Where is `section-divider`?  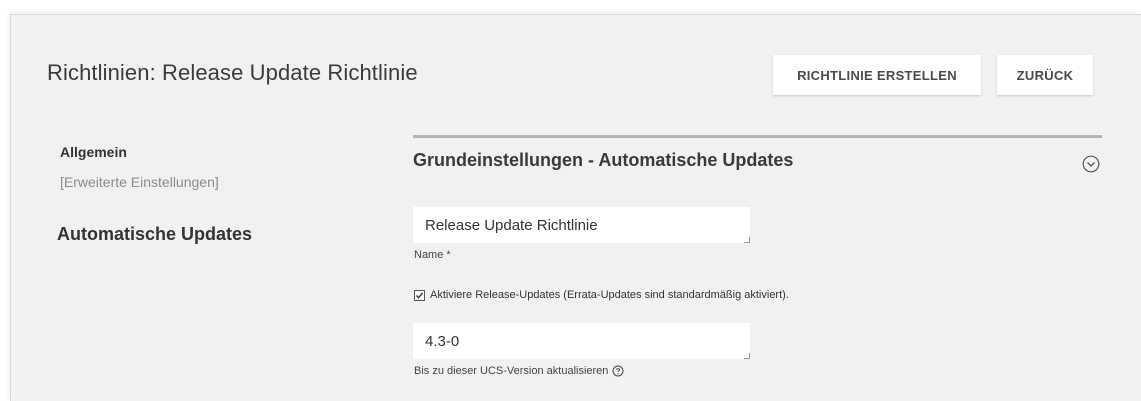 section-divider is located at coordinates (757, 136).